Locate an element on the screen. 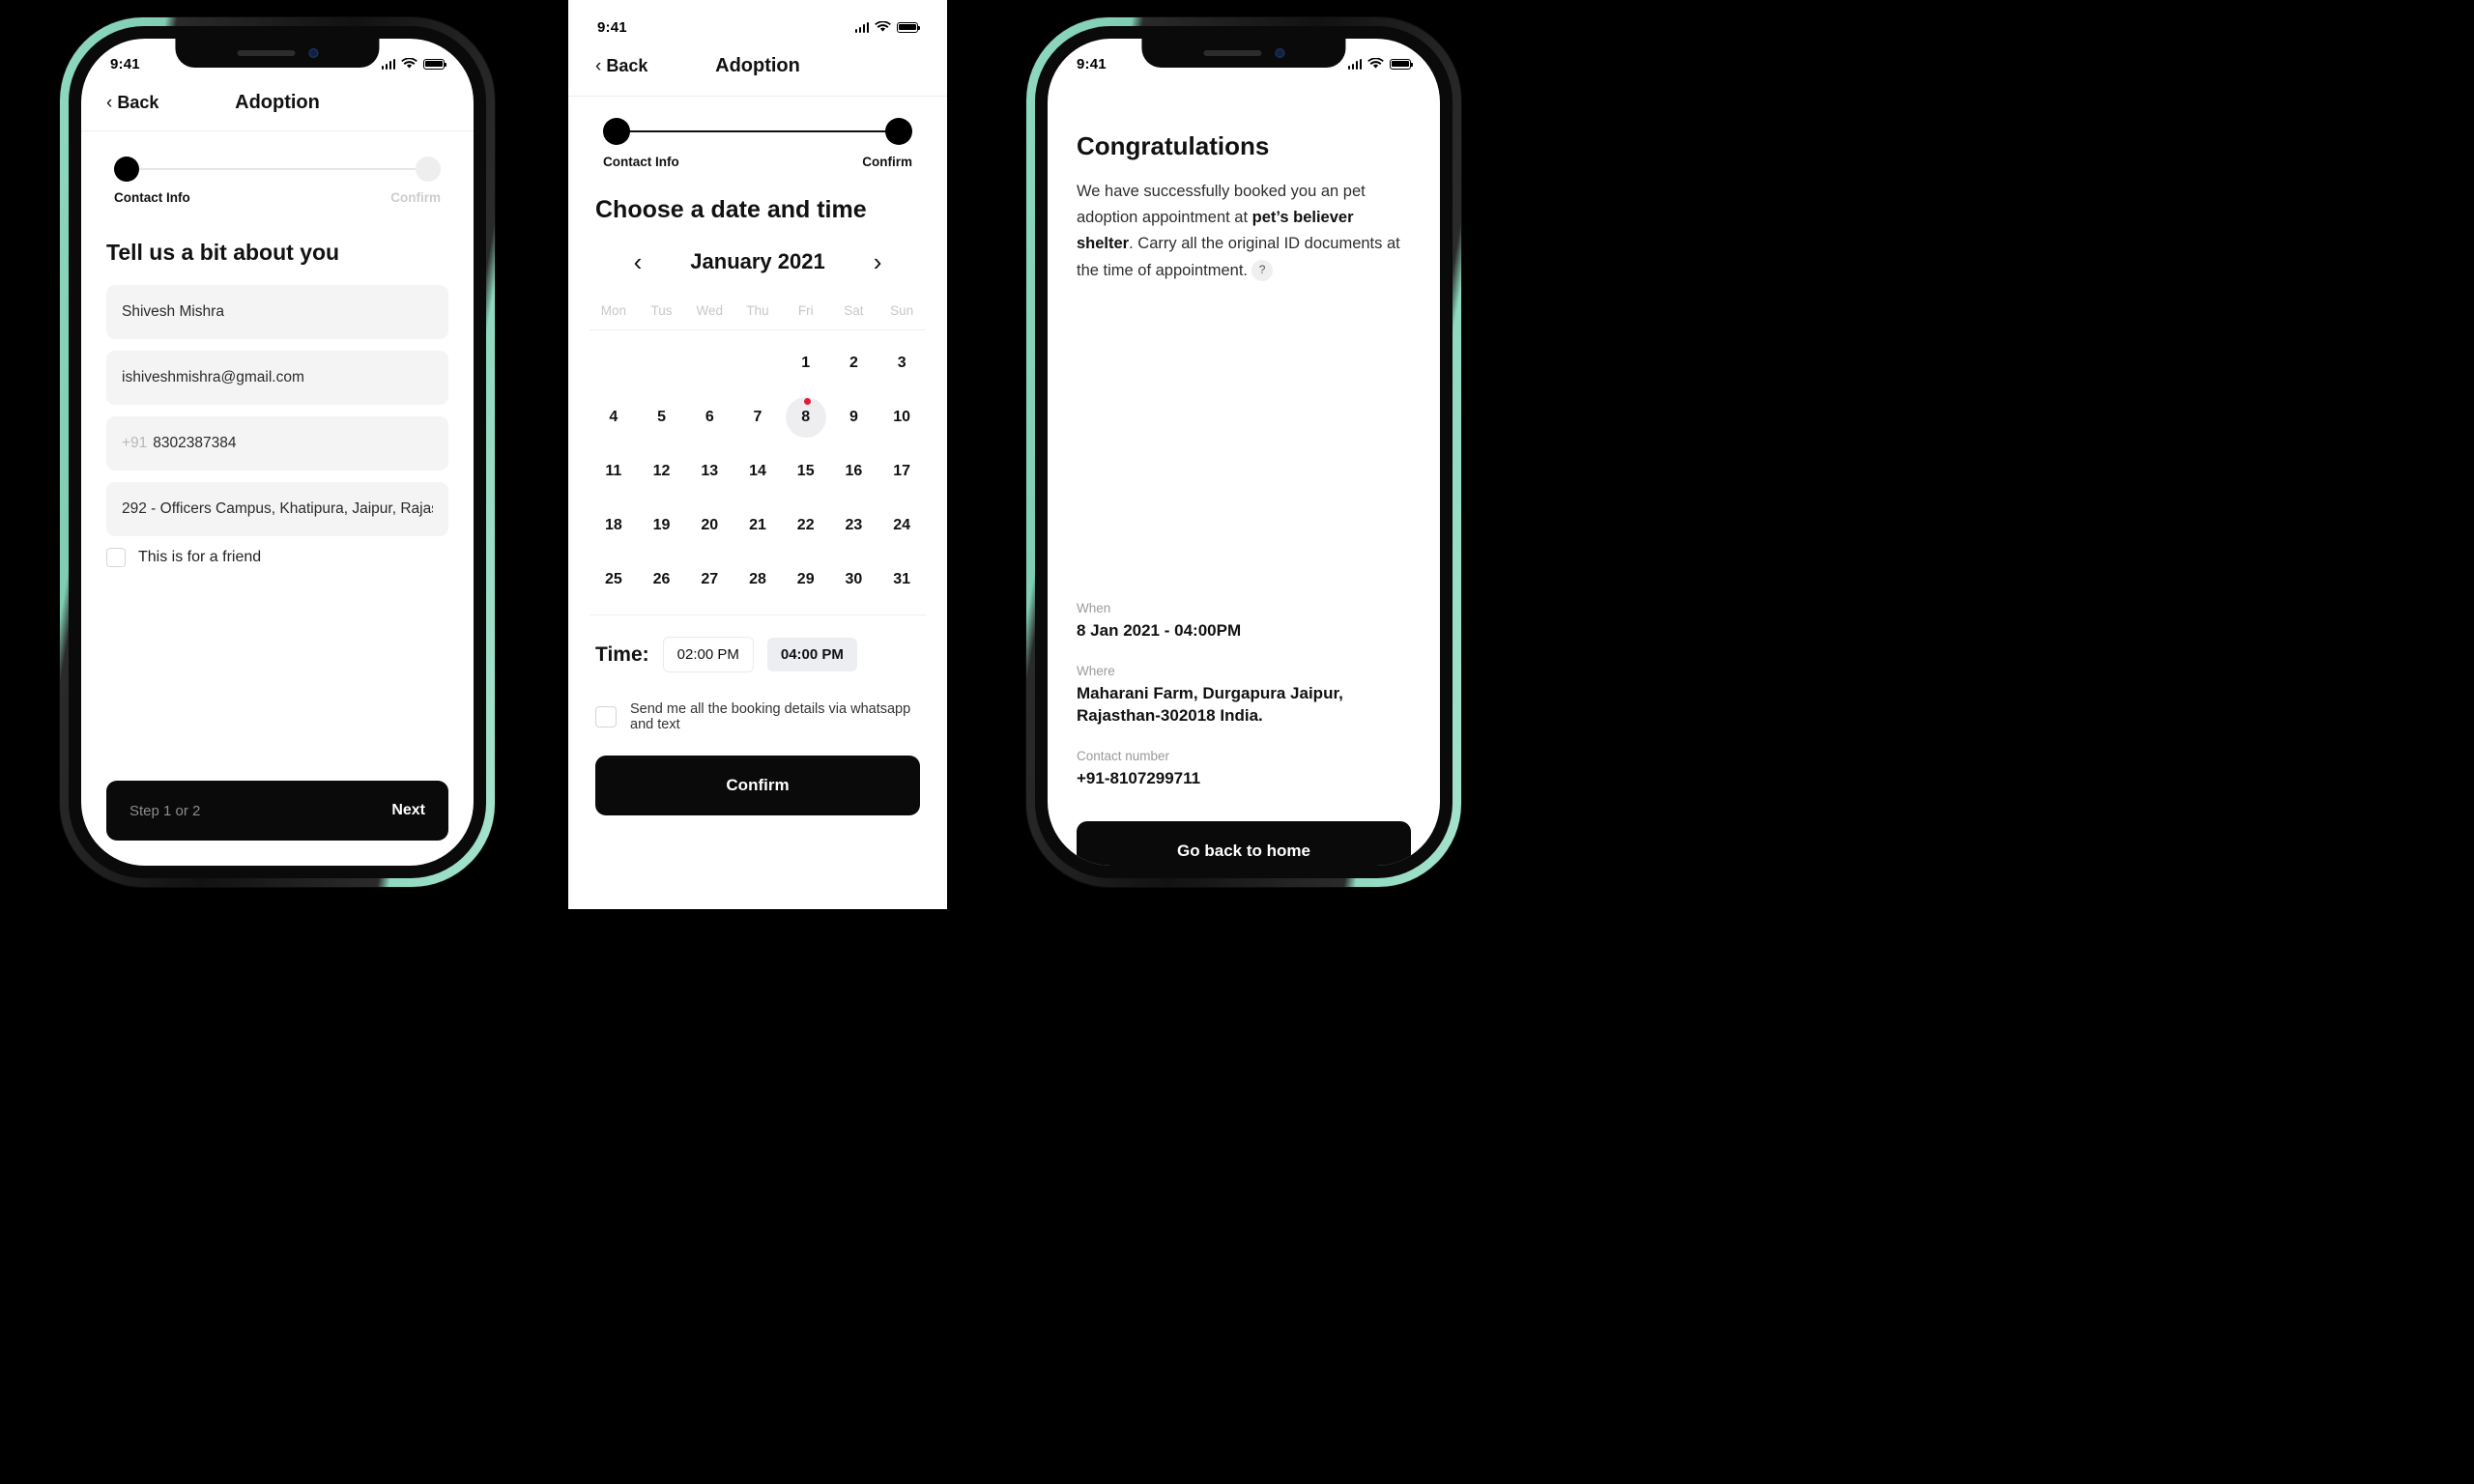 This screenshot has height=1484, width=2474. help-icon: ? is located at coordinates (1262, 271).